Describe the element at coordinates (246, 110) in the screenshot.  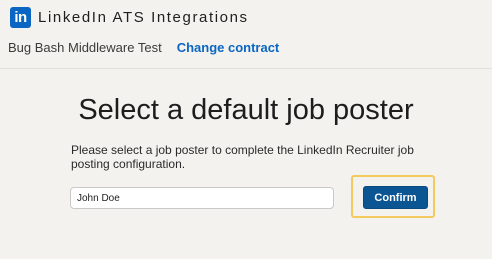
I see `page-title: Select a default job poster` at that location.